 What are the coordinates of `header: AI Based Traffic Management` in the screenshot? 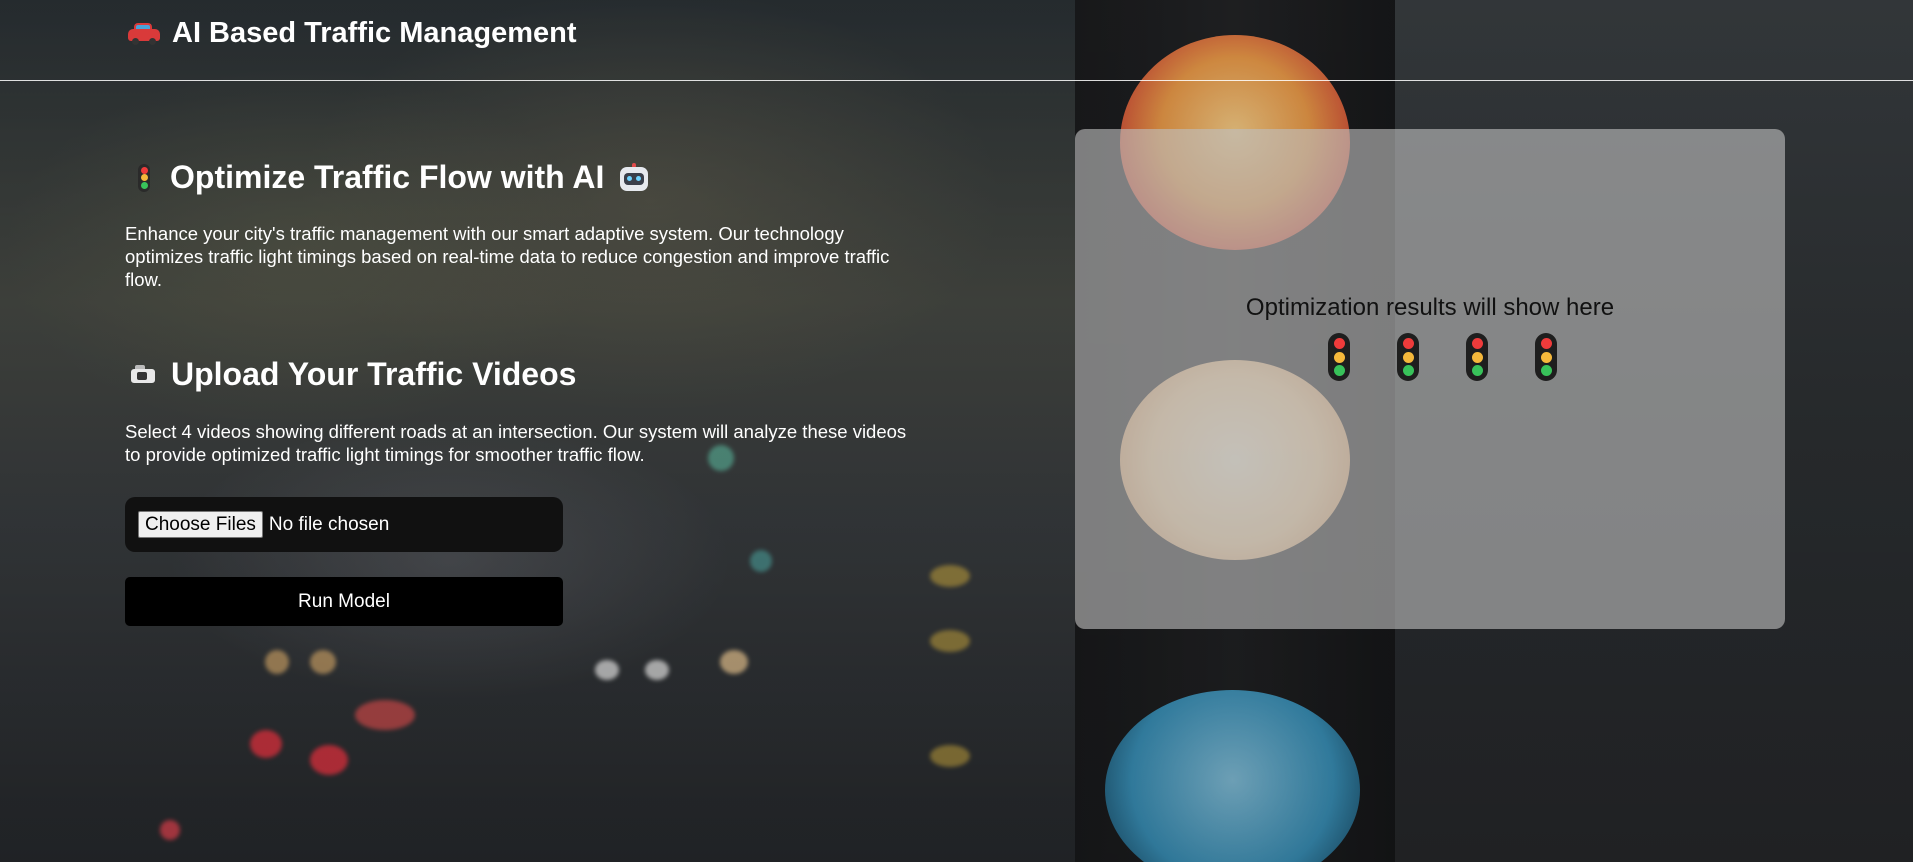 It's located at (956, 40).